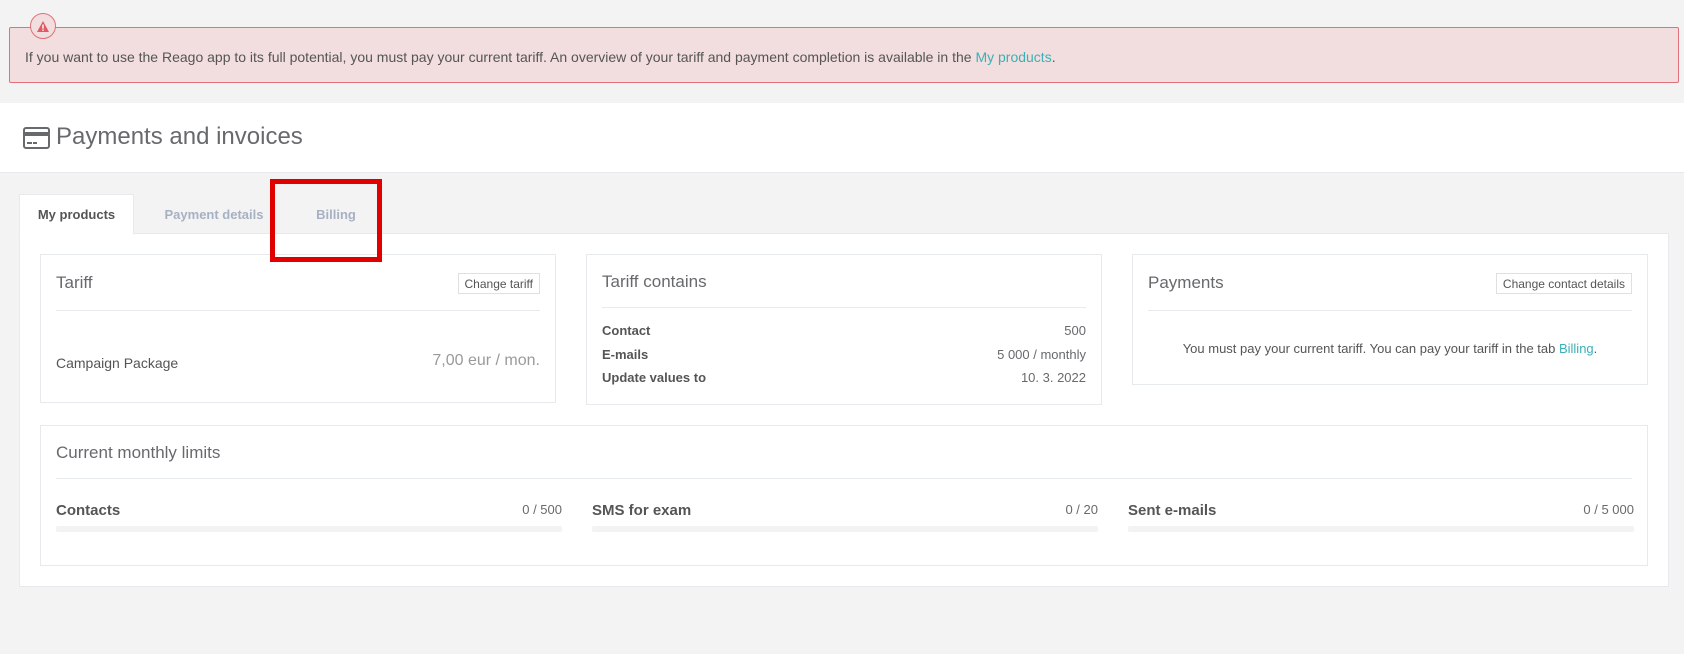 This screenshot has width=1684, height=654. Describe the element at coordinates (845, 517) in the screenshot. I see `limit-sms: SMS for exam 0 / 20` at that location.